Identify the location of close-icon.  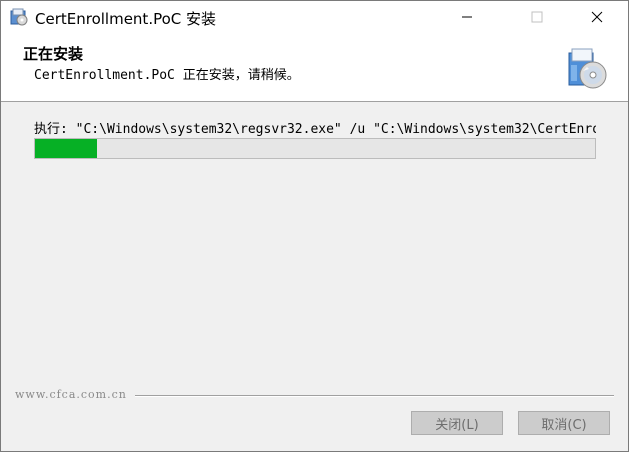
(597, 17).